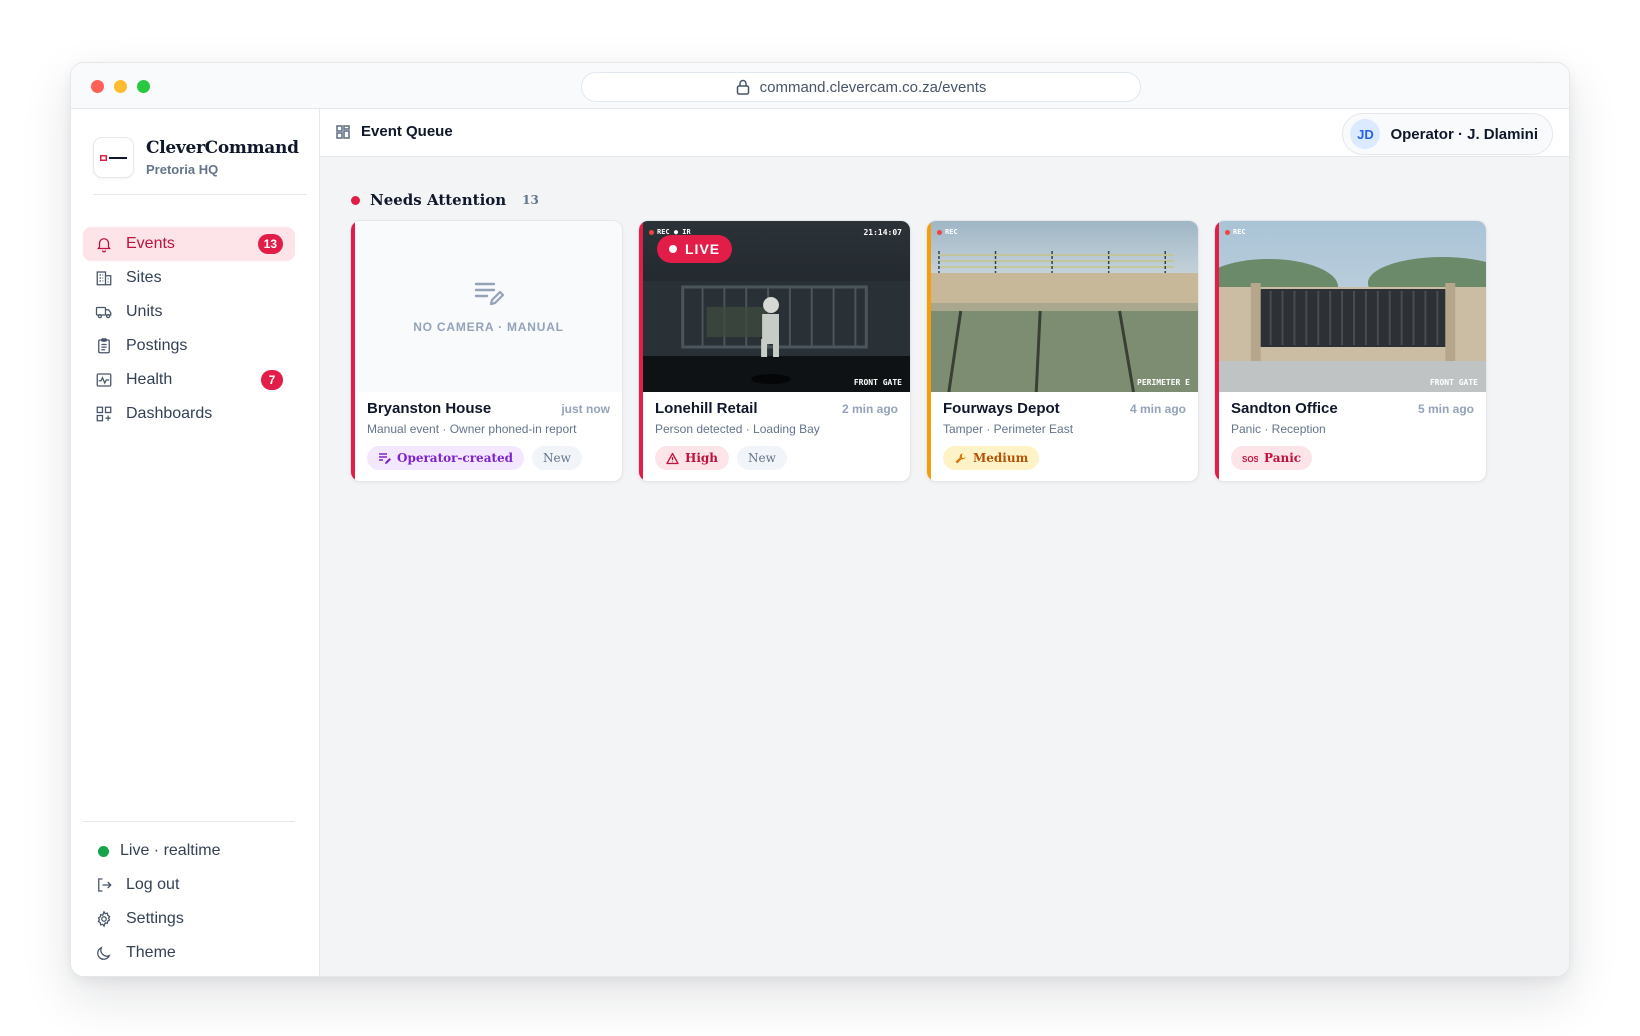  What do you see at coordinates (1445, 409) in the screenshot?
I see `event-time: 5 min ago` at bounding box center [1445, 409].